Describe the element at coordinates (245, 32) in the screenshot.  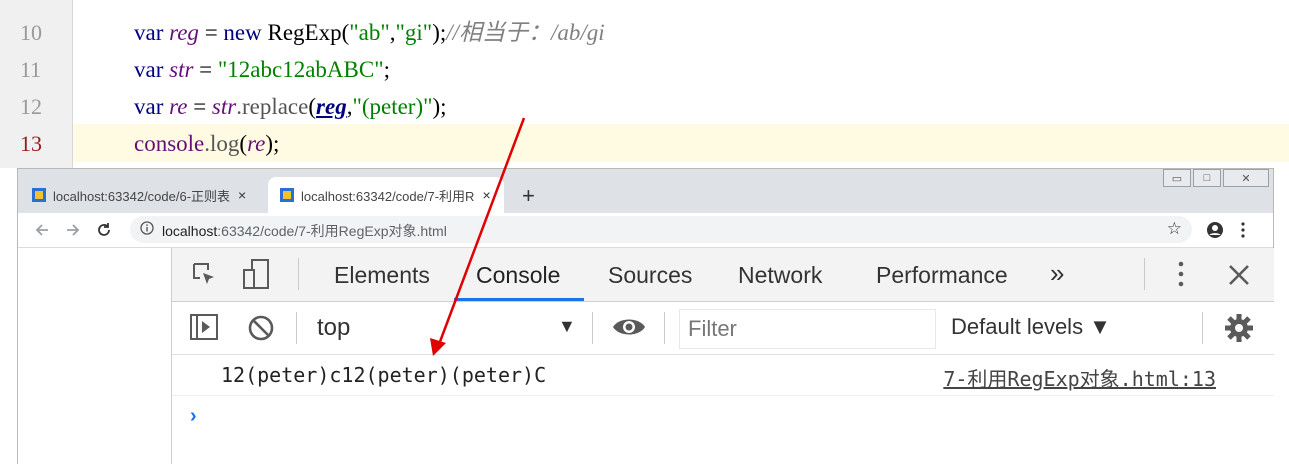
I see `keyword: new` at that location.